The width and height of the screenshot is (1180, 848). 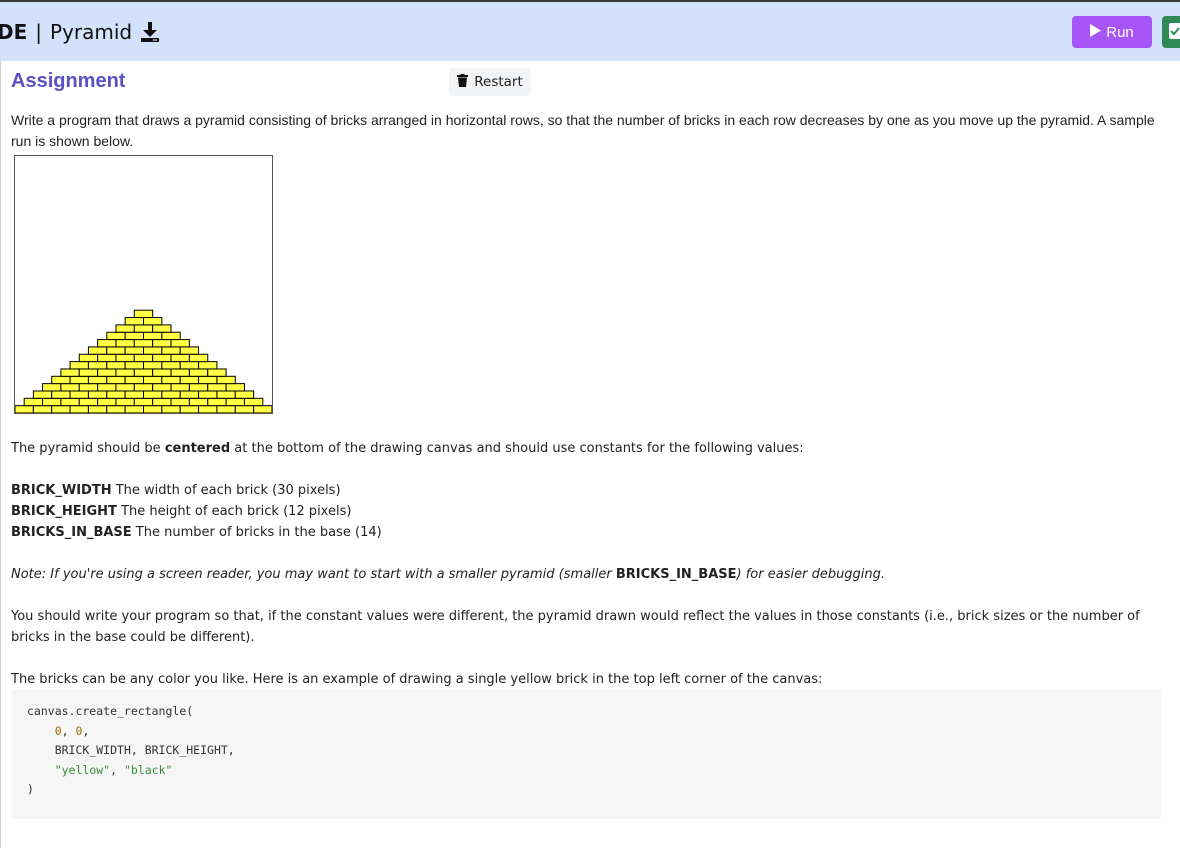 I want to click on title-prefix: DE, so click(x=14, y=32).